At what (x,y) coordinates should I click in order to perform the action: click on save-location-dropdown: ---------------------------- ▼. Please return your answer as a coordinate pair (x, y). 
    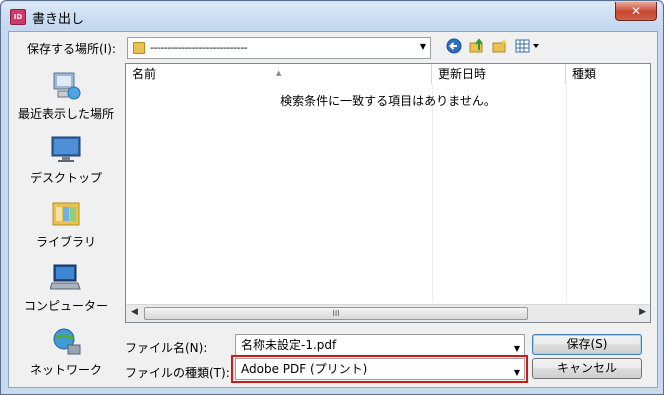
    Looking at the image, I should click on (279, 48).